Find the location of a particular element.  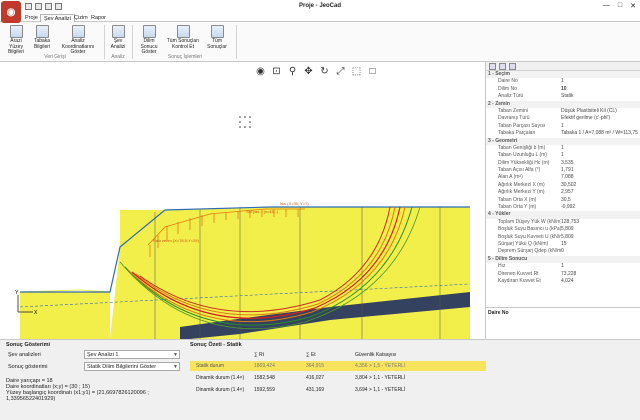

property-row: Sürşarj Yükü Q (kN/m) 15 is located at coordinates (563, 244).